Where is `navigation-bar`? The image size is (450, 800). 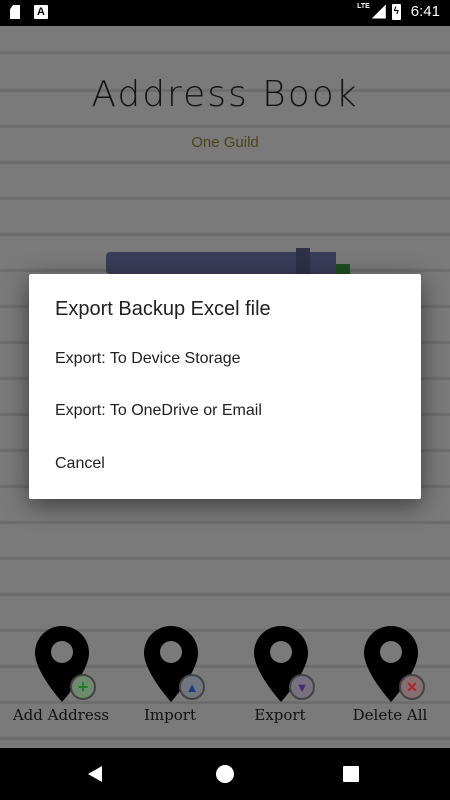 navigation-bar is located at coordinates (225, 774).